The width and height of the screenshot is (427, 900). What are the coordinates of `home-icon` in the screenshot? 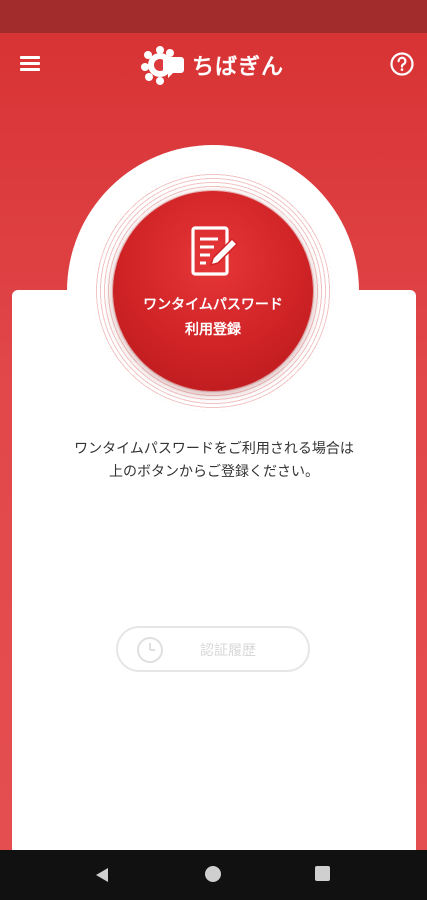 It's located at (213, 874).